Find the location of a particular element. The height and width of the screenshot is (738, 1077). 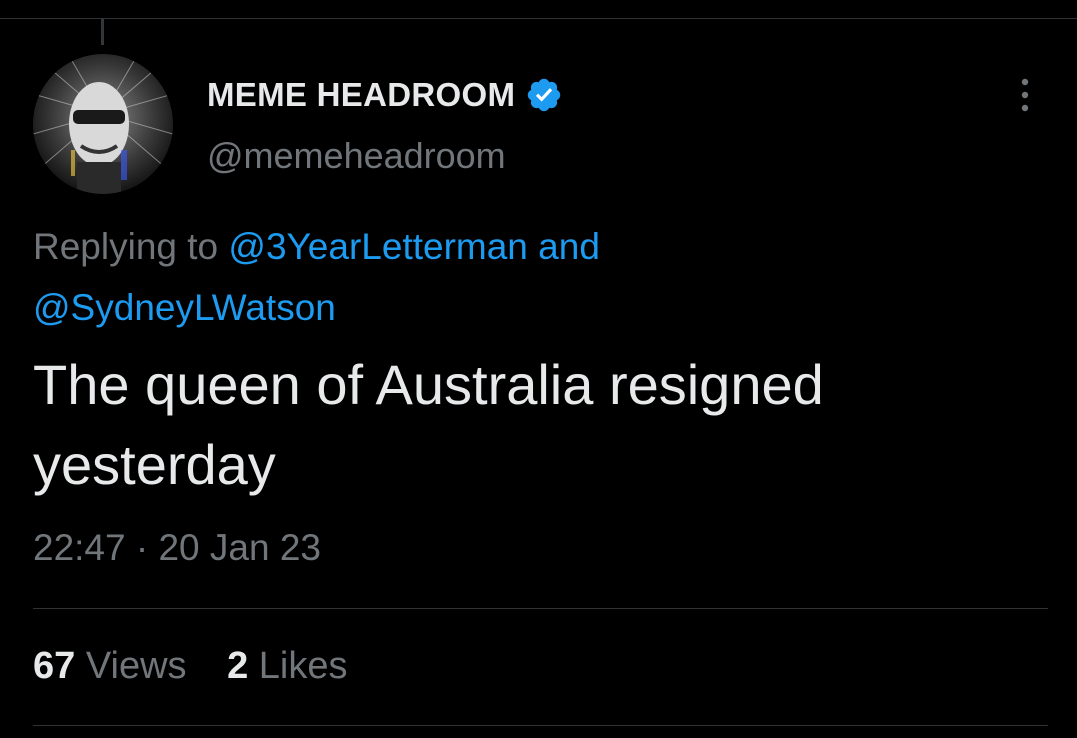

views-stat: 67 Views is located at coordinates (115, 666).